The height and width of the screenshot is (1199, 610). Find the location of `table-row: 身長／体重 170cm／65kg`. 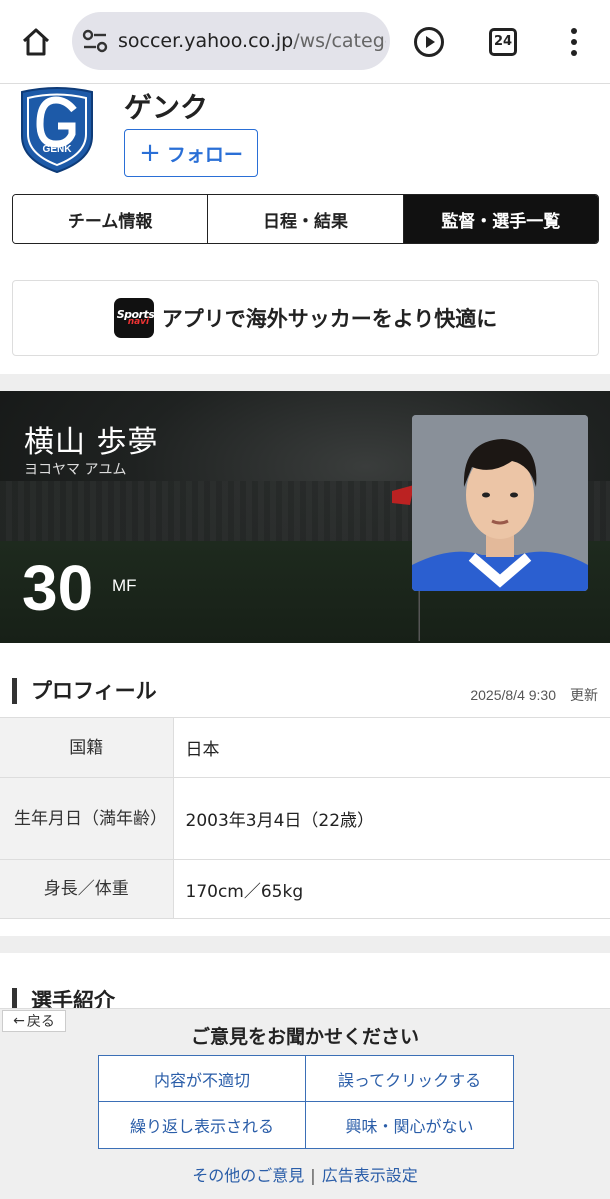

table-row: 身長／体重 170cm／65kg is located at coordinates (305, 889).